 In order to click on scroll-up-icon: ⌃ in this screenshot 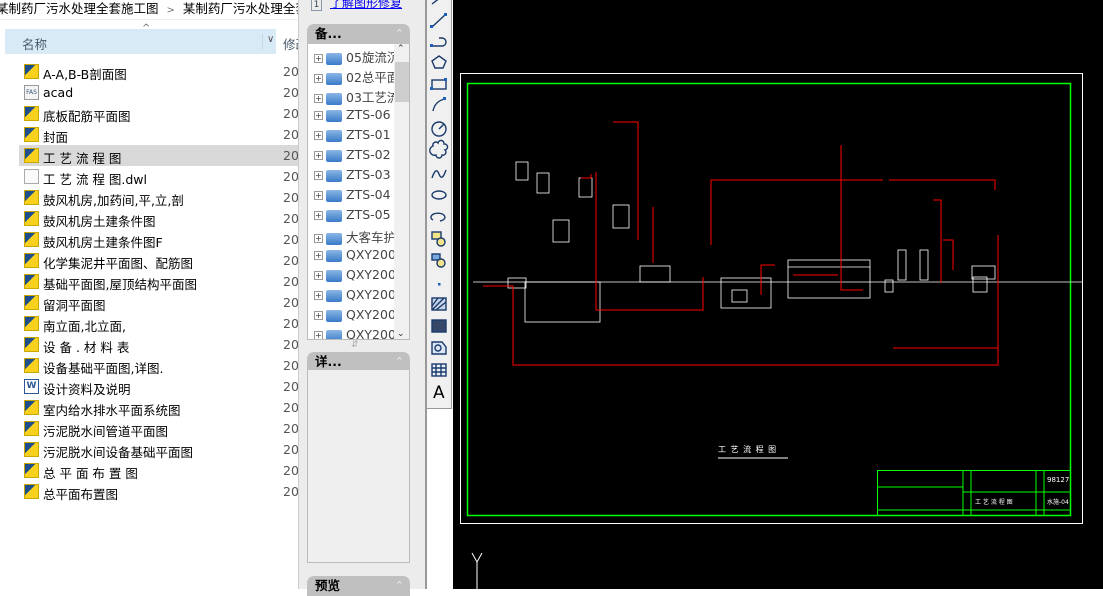, I will do `click(401, 49)`.